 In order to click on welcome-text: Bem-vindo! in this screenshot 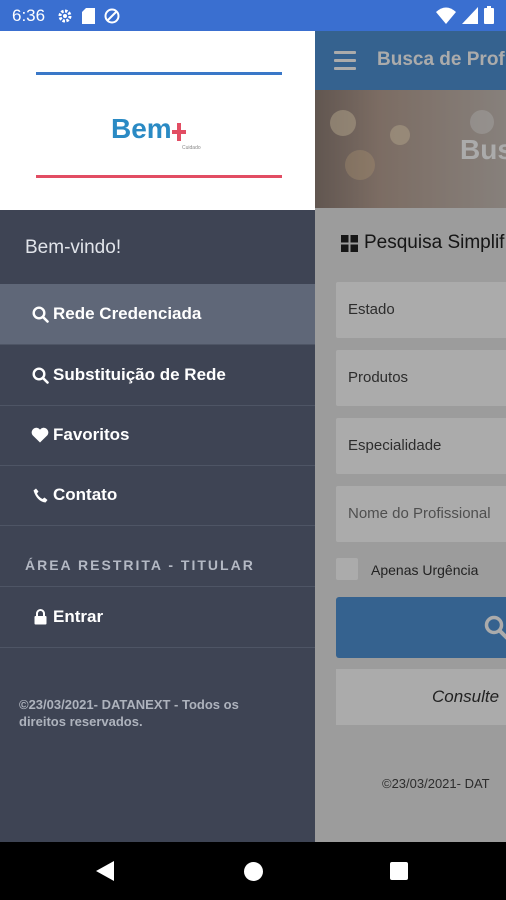, I will do `click(73, 247)`.